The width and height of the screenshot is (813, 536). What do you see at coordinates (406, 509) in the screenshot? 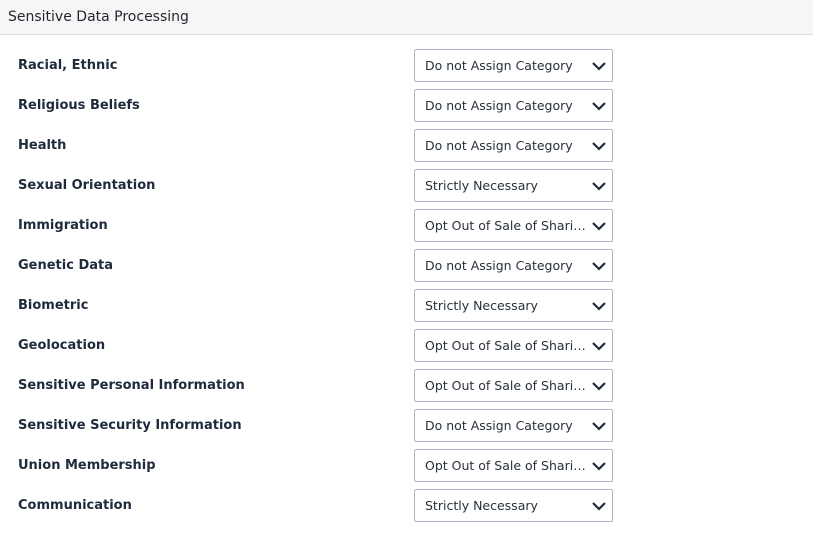
I see `category-row: Communication Strictly Necessary` at bounding box center [406, 509].